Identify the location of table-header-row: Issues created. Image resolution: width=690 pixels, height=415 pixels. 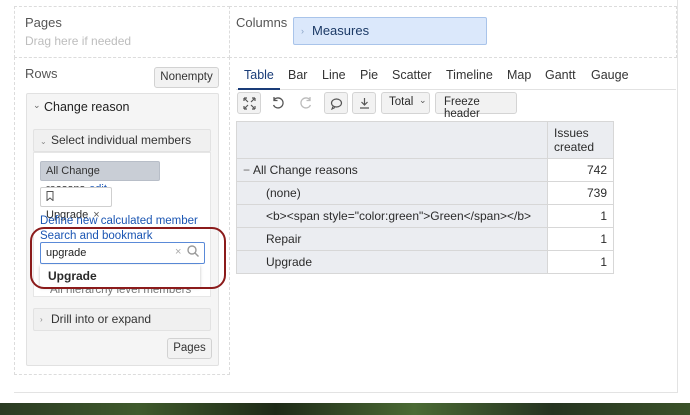
(425, 140).